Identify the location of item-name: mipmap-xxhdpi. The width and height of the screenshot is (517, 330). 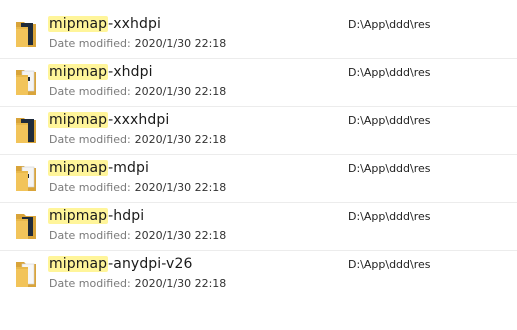
(104, 24).